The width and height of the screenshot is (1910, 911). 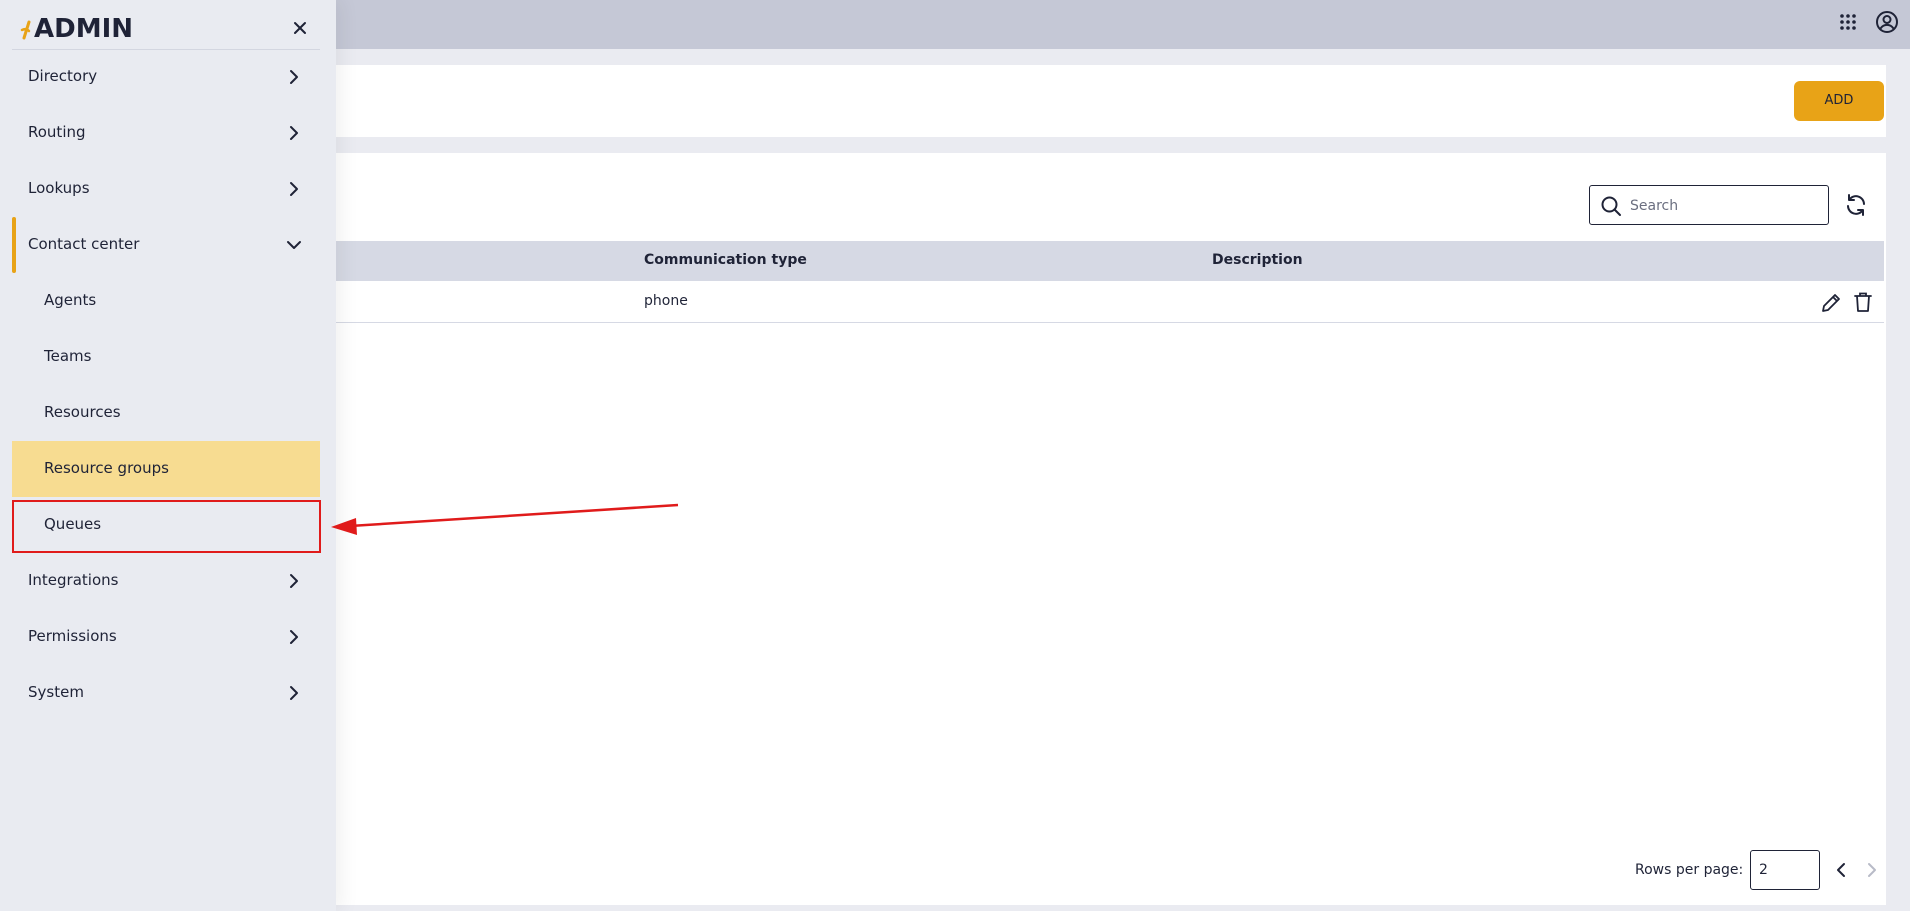 What do you see at coordinates (1863, 302) in the screenshot?
I see `delete-icon` at bounding box center [1863, 302].